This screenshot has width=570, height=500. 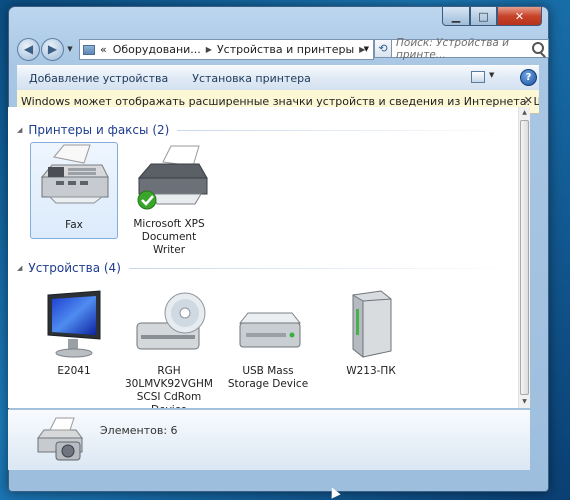 What do you see at coordinates (103, 49) in the screenshot?
I see `breadcrumb-overflow: «` at bounding box center [103, 49].